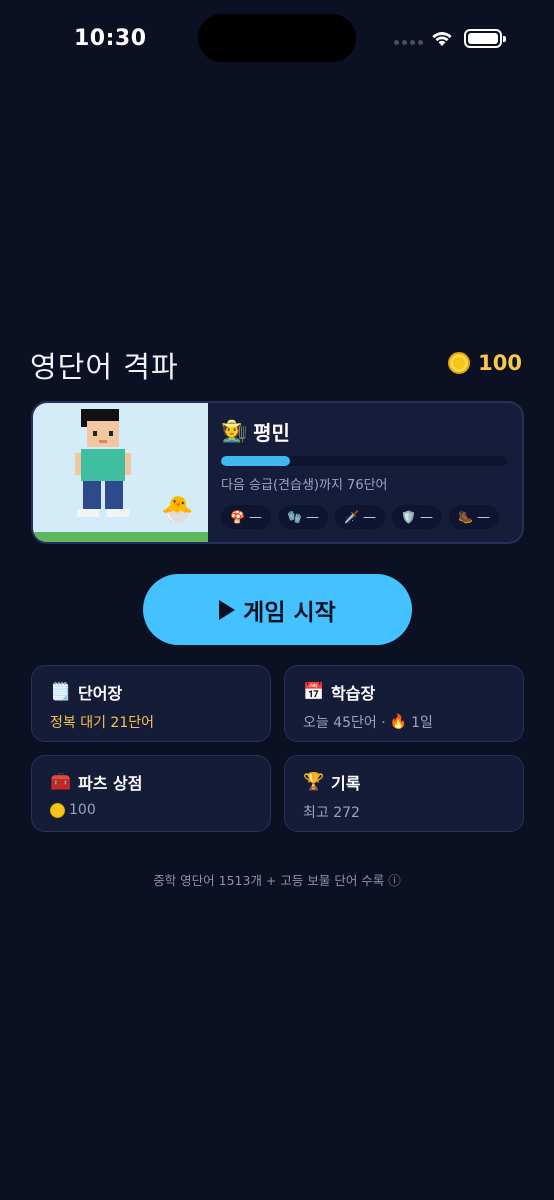 The height and width of the screenshot is (1200, 554). I want to click on battery-icon, so click(485, 38).